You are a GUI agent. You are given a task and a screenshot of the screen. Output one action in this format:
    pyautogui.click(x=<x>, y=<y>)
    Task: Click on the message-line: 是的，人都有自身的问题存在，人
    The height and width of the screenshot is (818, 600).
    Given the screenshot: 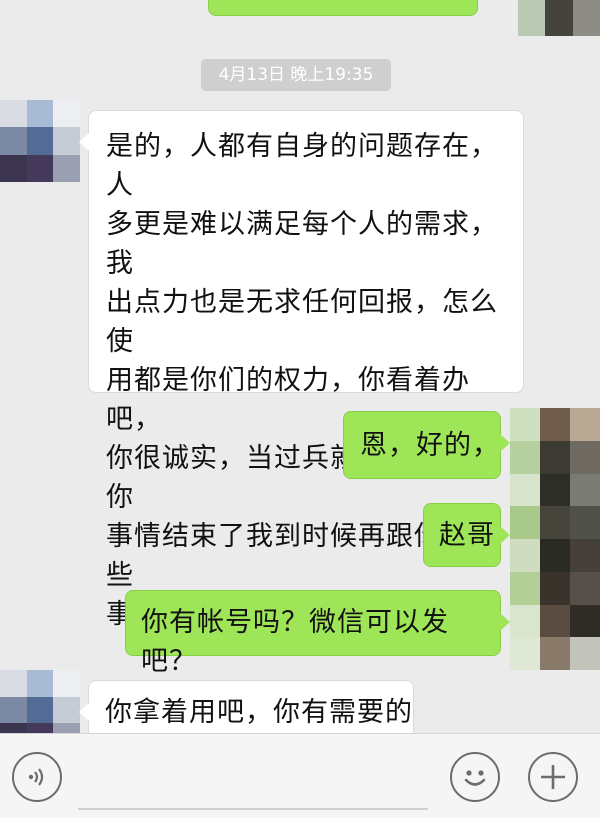 What is the action you would take?
    pyautogui.click(x=302, y=166)
    